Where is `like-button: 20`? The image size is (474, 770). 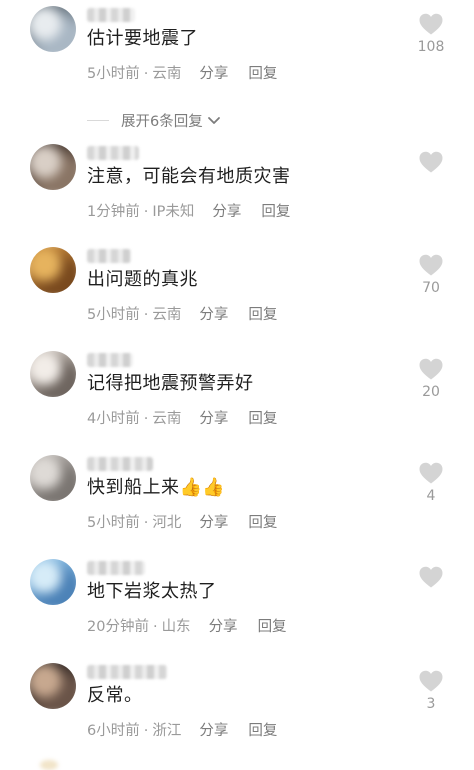
like-button: 20 is located at coordinates (431, 379).